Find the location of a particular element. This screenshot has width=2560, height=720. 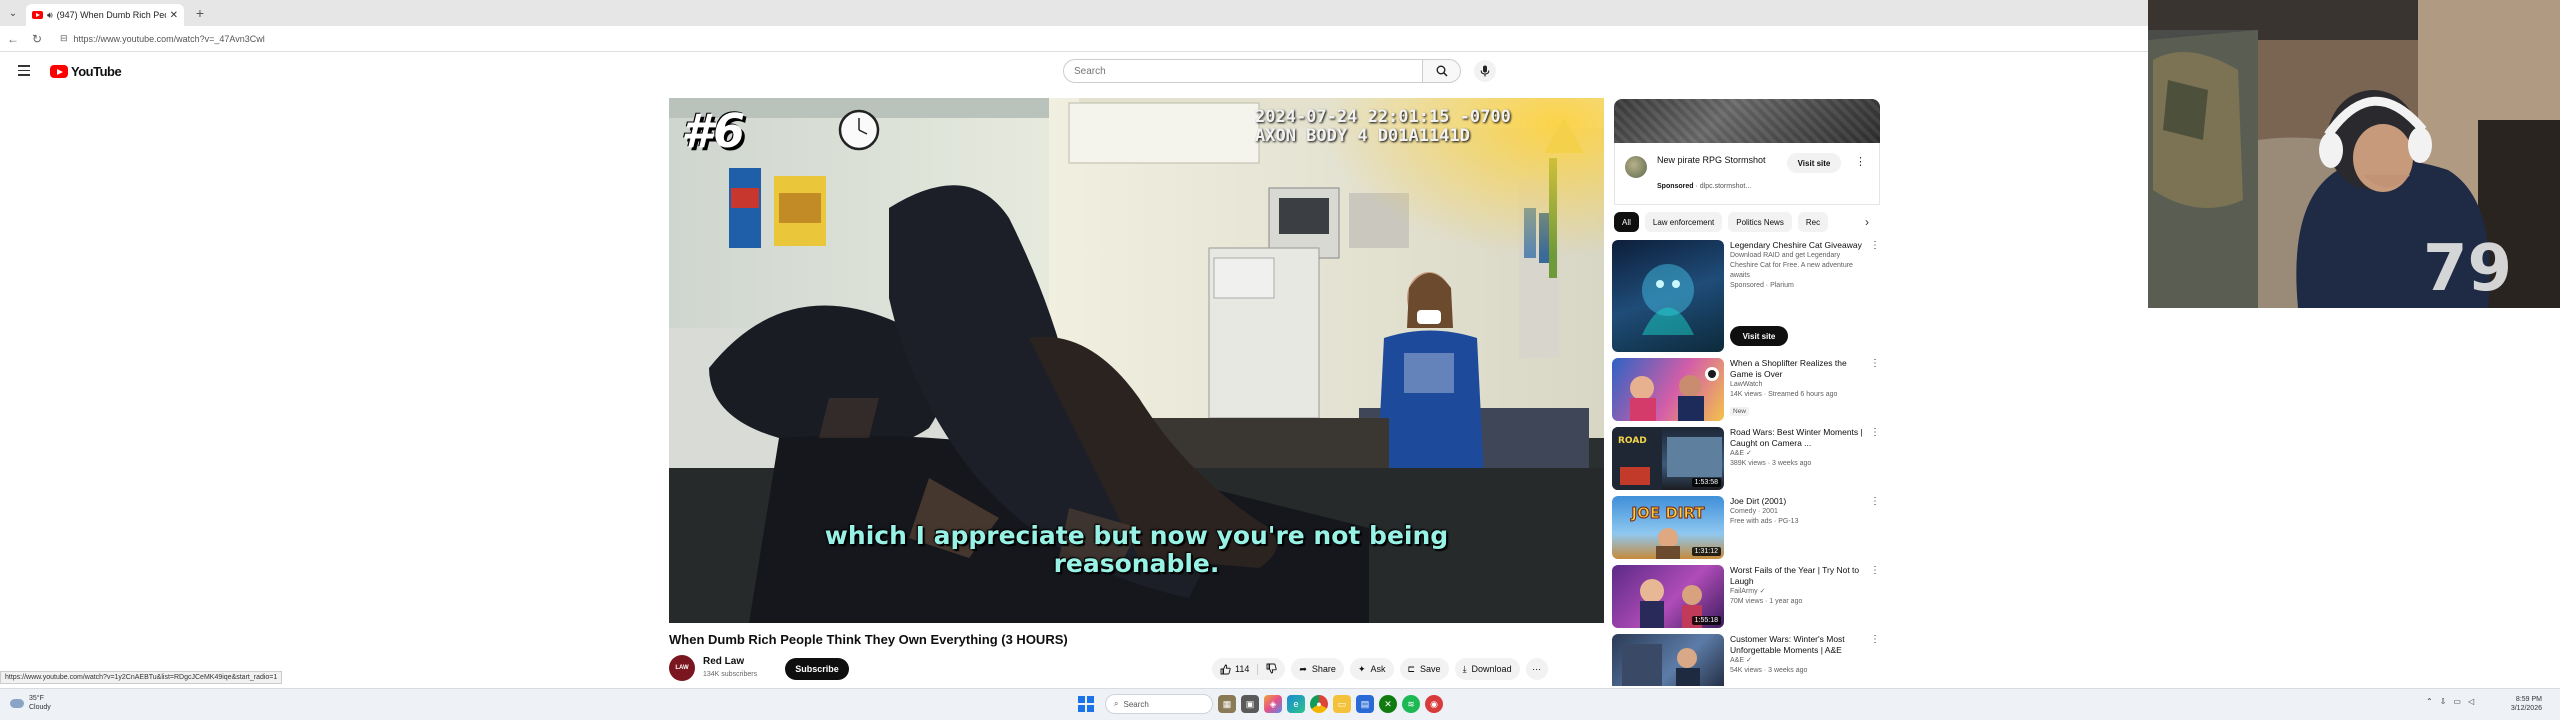

youtube-logo: YouTube is located at coordinates (86, 71).